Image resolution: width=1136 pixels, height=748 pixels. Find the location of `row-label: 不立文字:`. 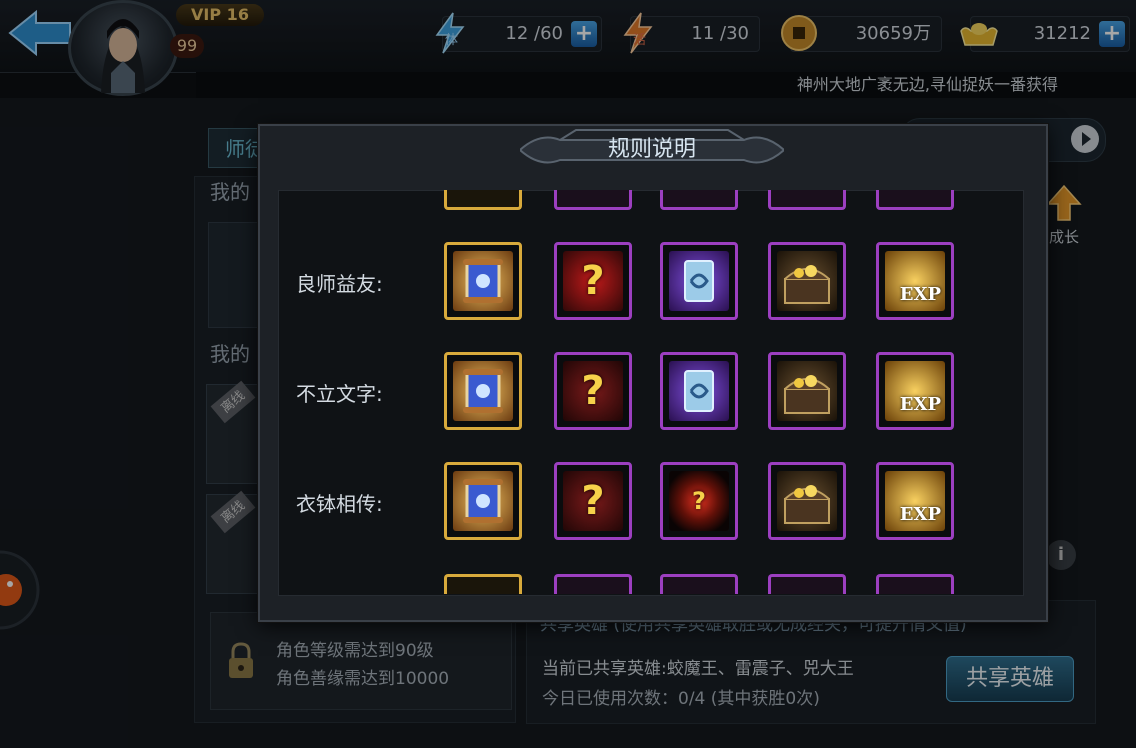

row-label: 不立文字: is located at coordinates (339, 394).